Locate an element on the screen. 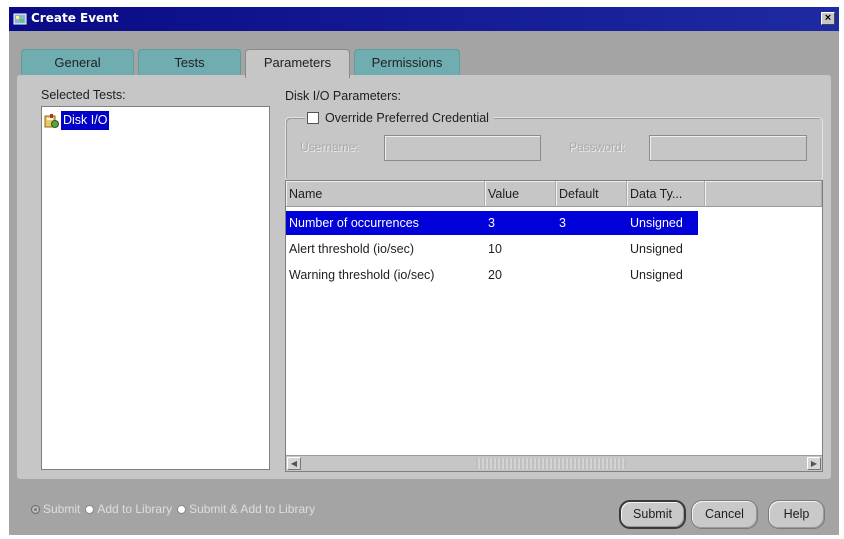  option-submit-and-add: Submit & Add to Library is located at coordinates (246, 509).